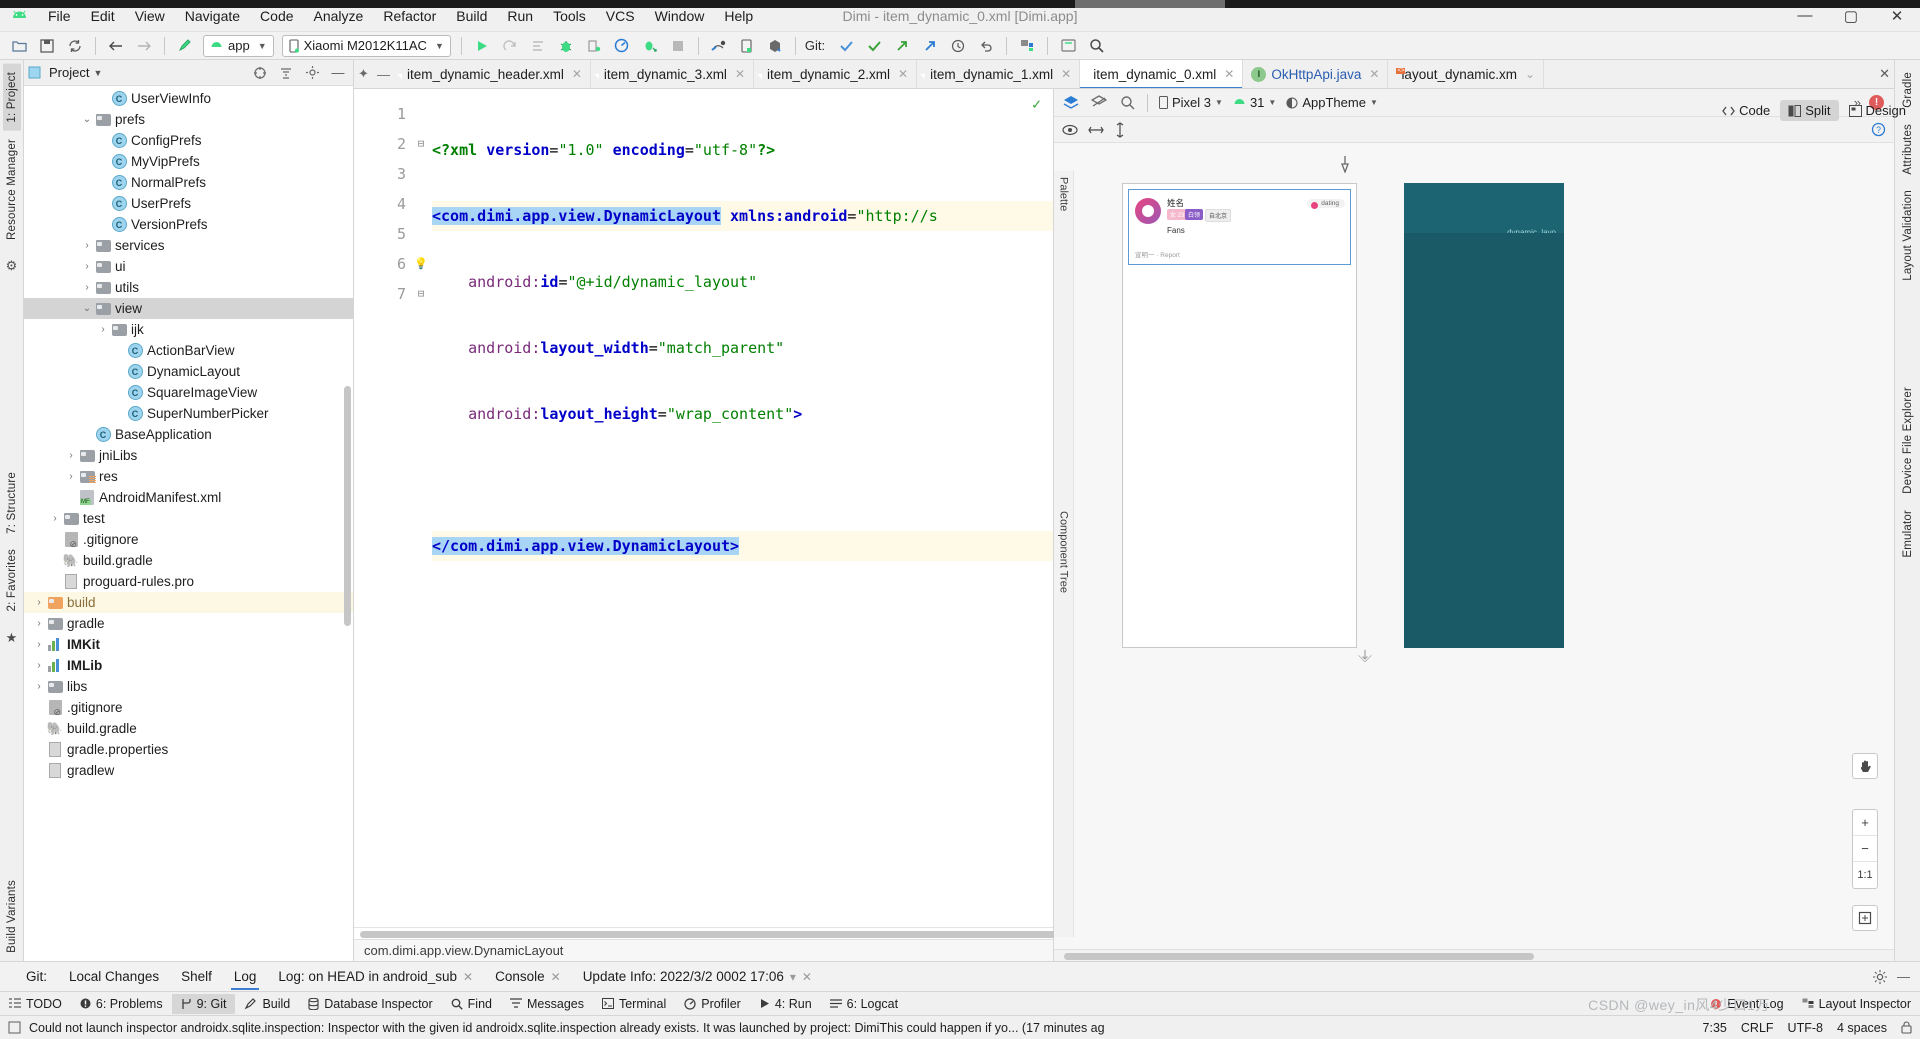 This screenshot has width=1920, height=1039. What do you see at coordinates (1862, 1028) in the screenshot?
I see `indent-setting: 4 spaces` at bounding box center [1862, 1028].